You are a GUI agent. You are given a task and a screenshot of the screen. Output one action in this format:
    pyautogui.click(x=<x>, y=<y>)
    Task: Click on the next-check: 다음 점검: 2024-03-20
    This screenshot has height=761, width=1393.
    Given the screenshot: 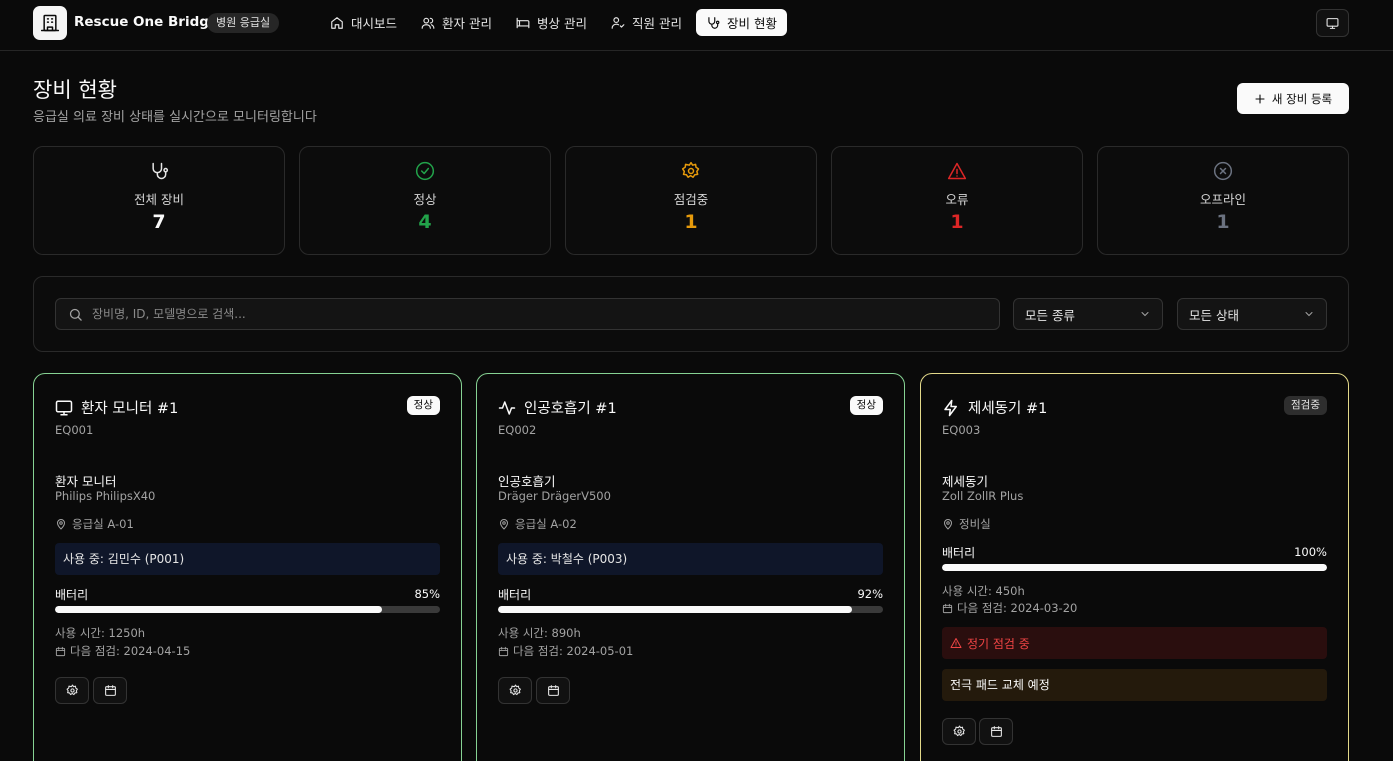 What is the action you would take?
    pyautogui.click(x=1009, y=608)
    